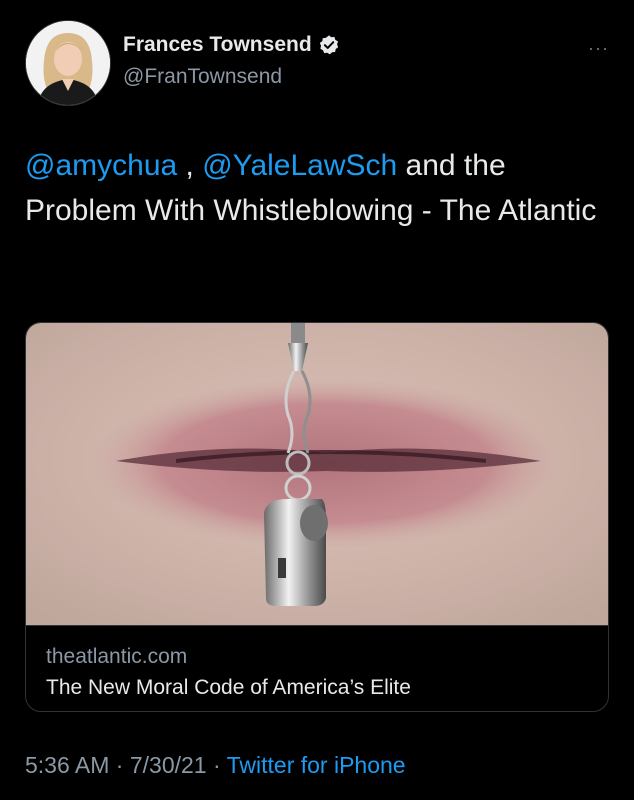 Image resolution: width=634 pixels, height=800 pixels. What do you see at coordinates (117, 656) in the screenshot?
I see `link-domain: theatlantic.com` at bounding box center [117, 656].